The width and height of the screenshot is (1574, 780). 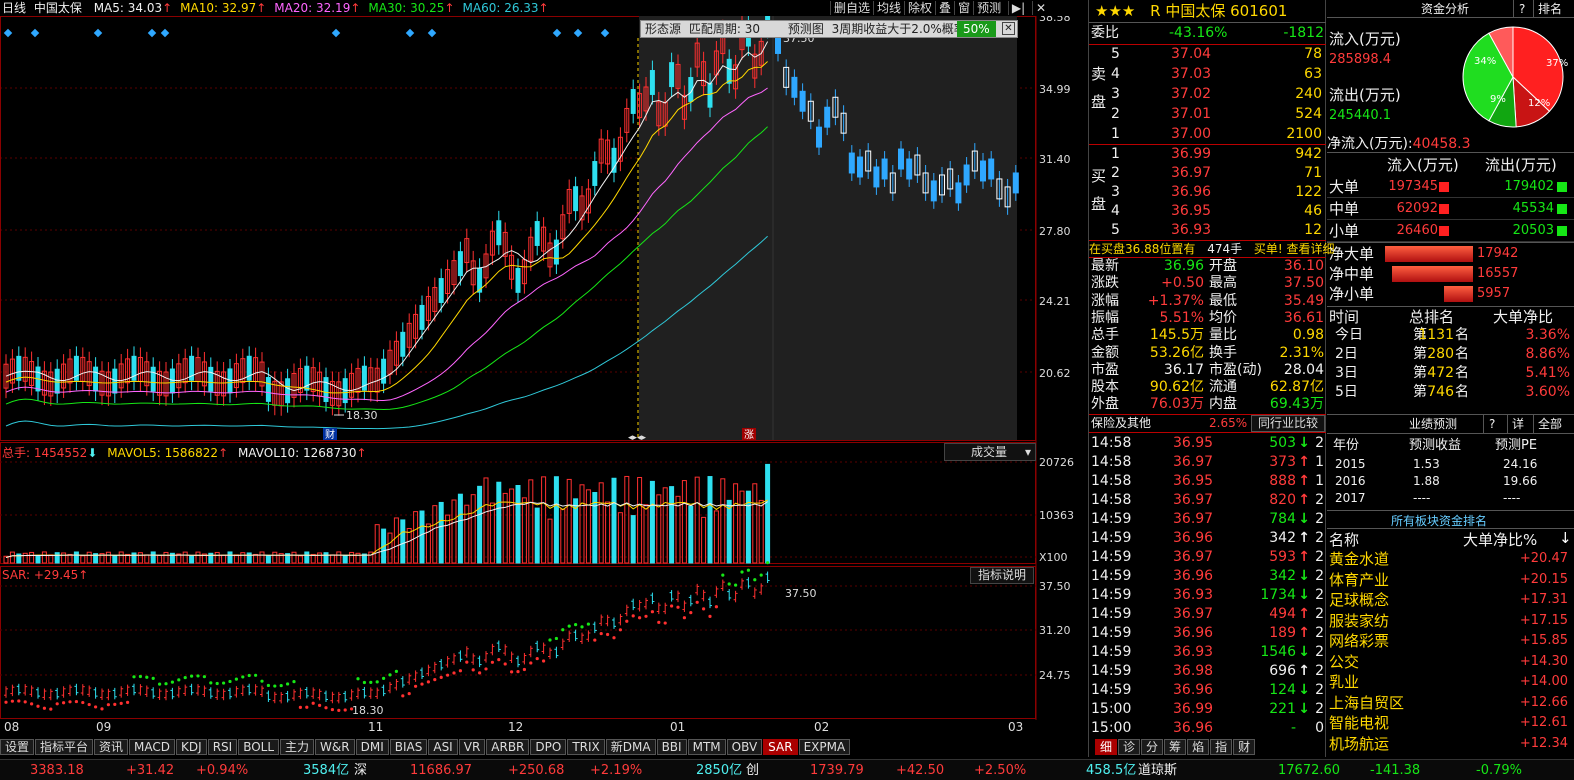 I want to click on toolbar-button: 删自选, so click(x=851, y=8).